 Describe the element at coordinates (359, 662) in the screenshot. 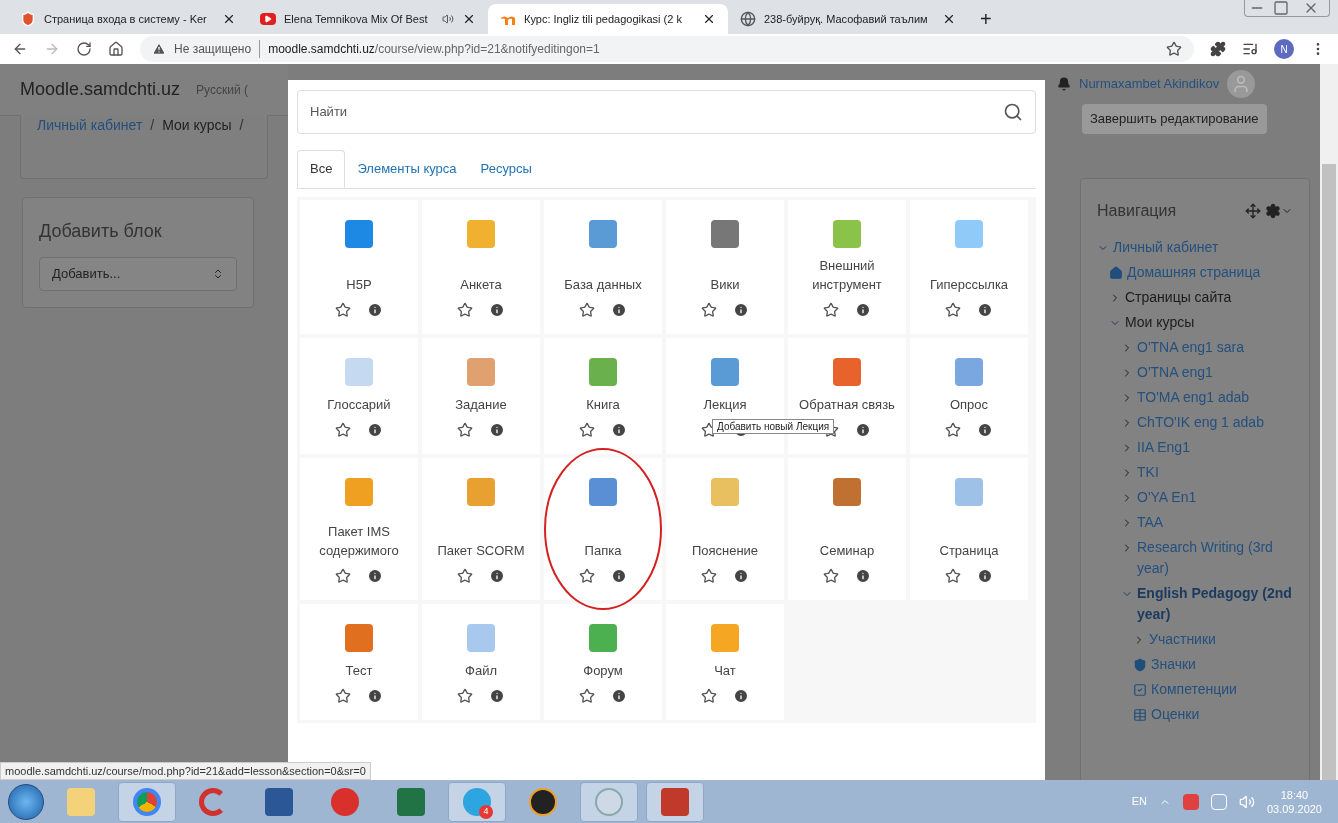

I see `module-card: Тест` at that location.